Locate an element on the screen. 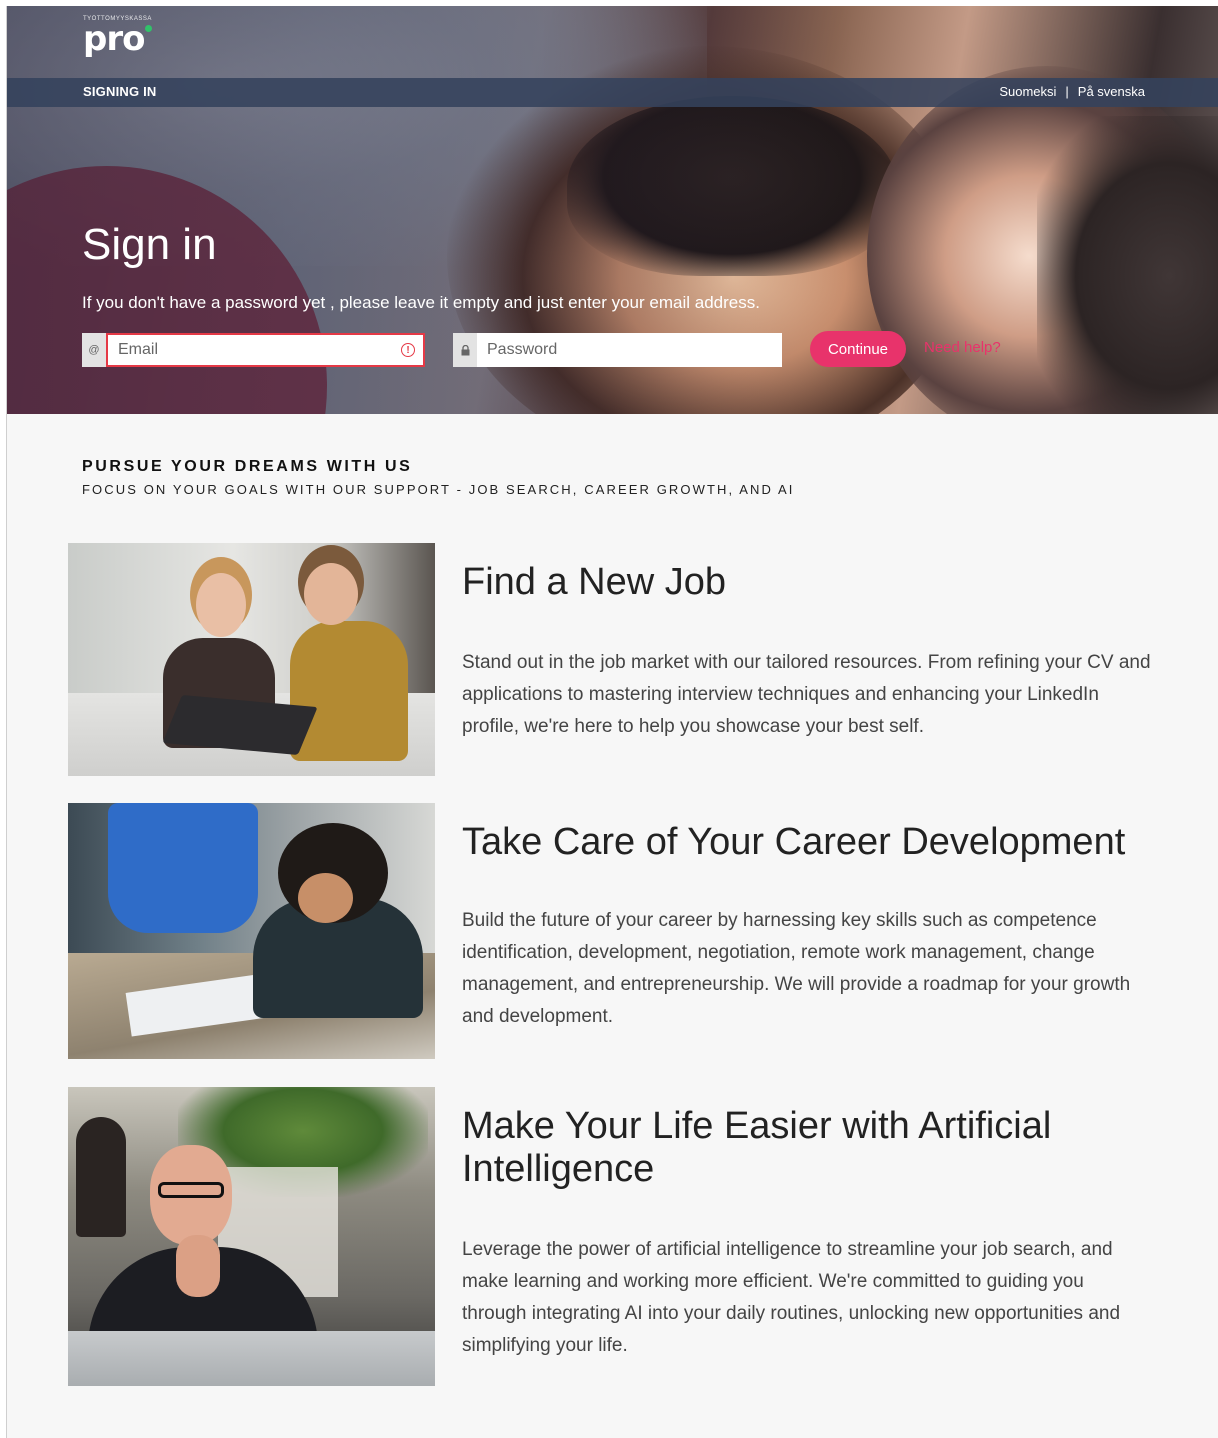 This screenshot has width=1218, height=1438. navbar: SIGNING IN Suomeksi | På svenska is located at coordinates (612, 92).